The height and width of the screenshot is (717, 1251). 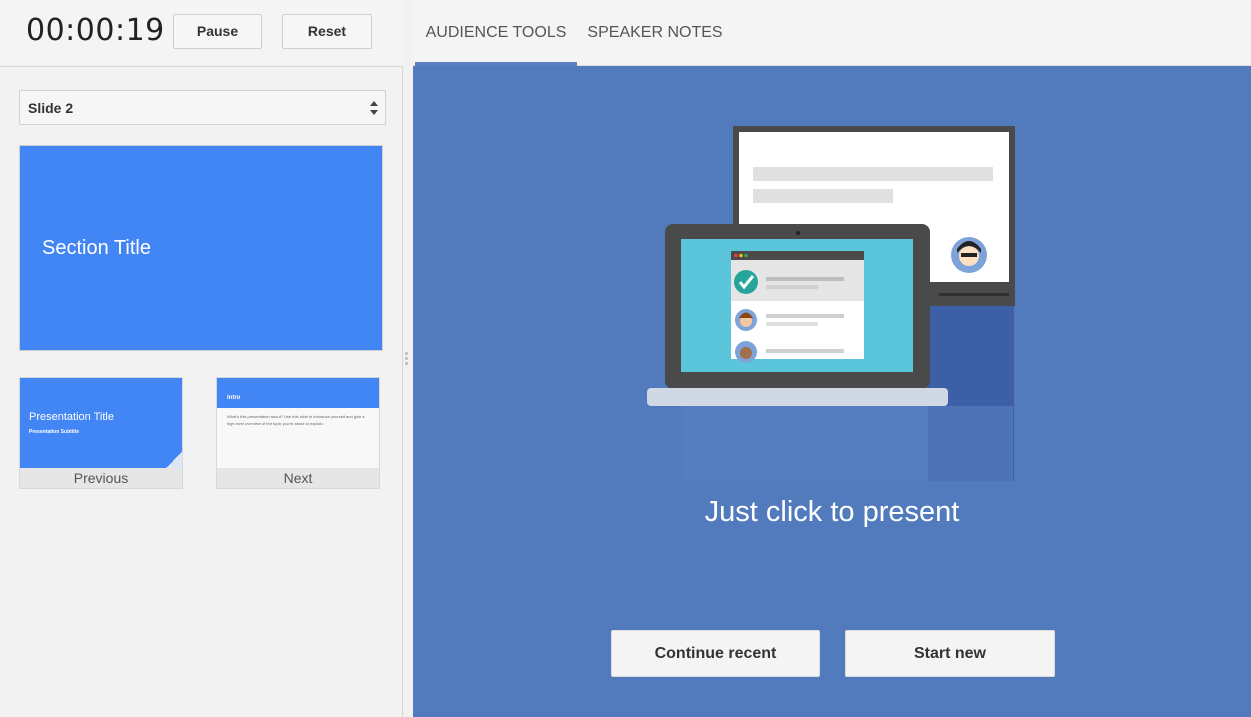 What do you see at coordinates (54, 432) in the screenshot?
I see `previous-slide-subtitle: Presentation Subtitle` at bounding box center [54, 432].